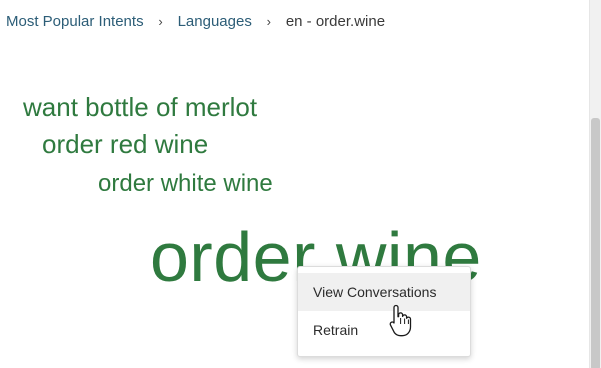 This screenshot has height=368, width=601. I want to click on menu-item-retrain: Retrain, so click(384, 330).